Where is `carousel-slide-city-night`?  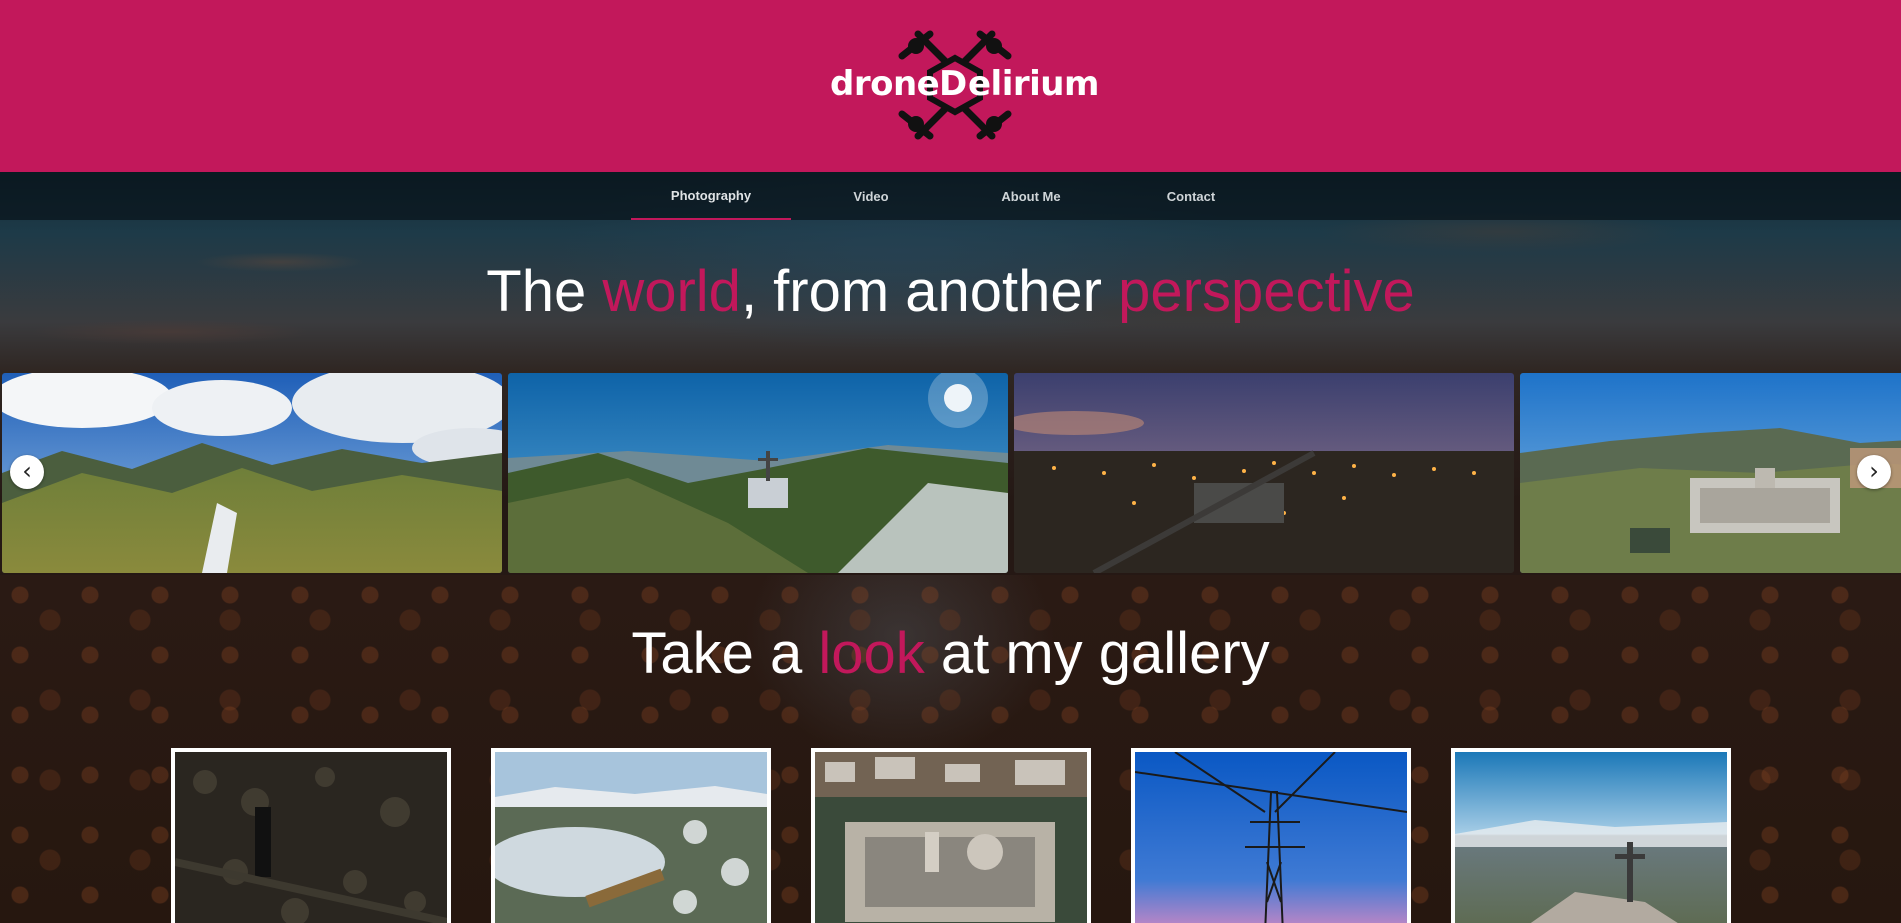 carousel-slide-city-night is located at coordinates (1264, 473).